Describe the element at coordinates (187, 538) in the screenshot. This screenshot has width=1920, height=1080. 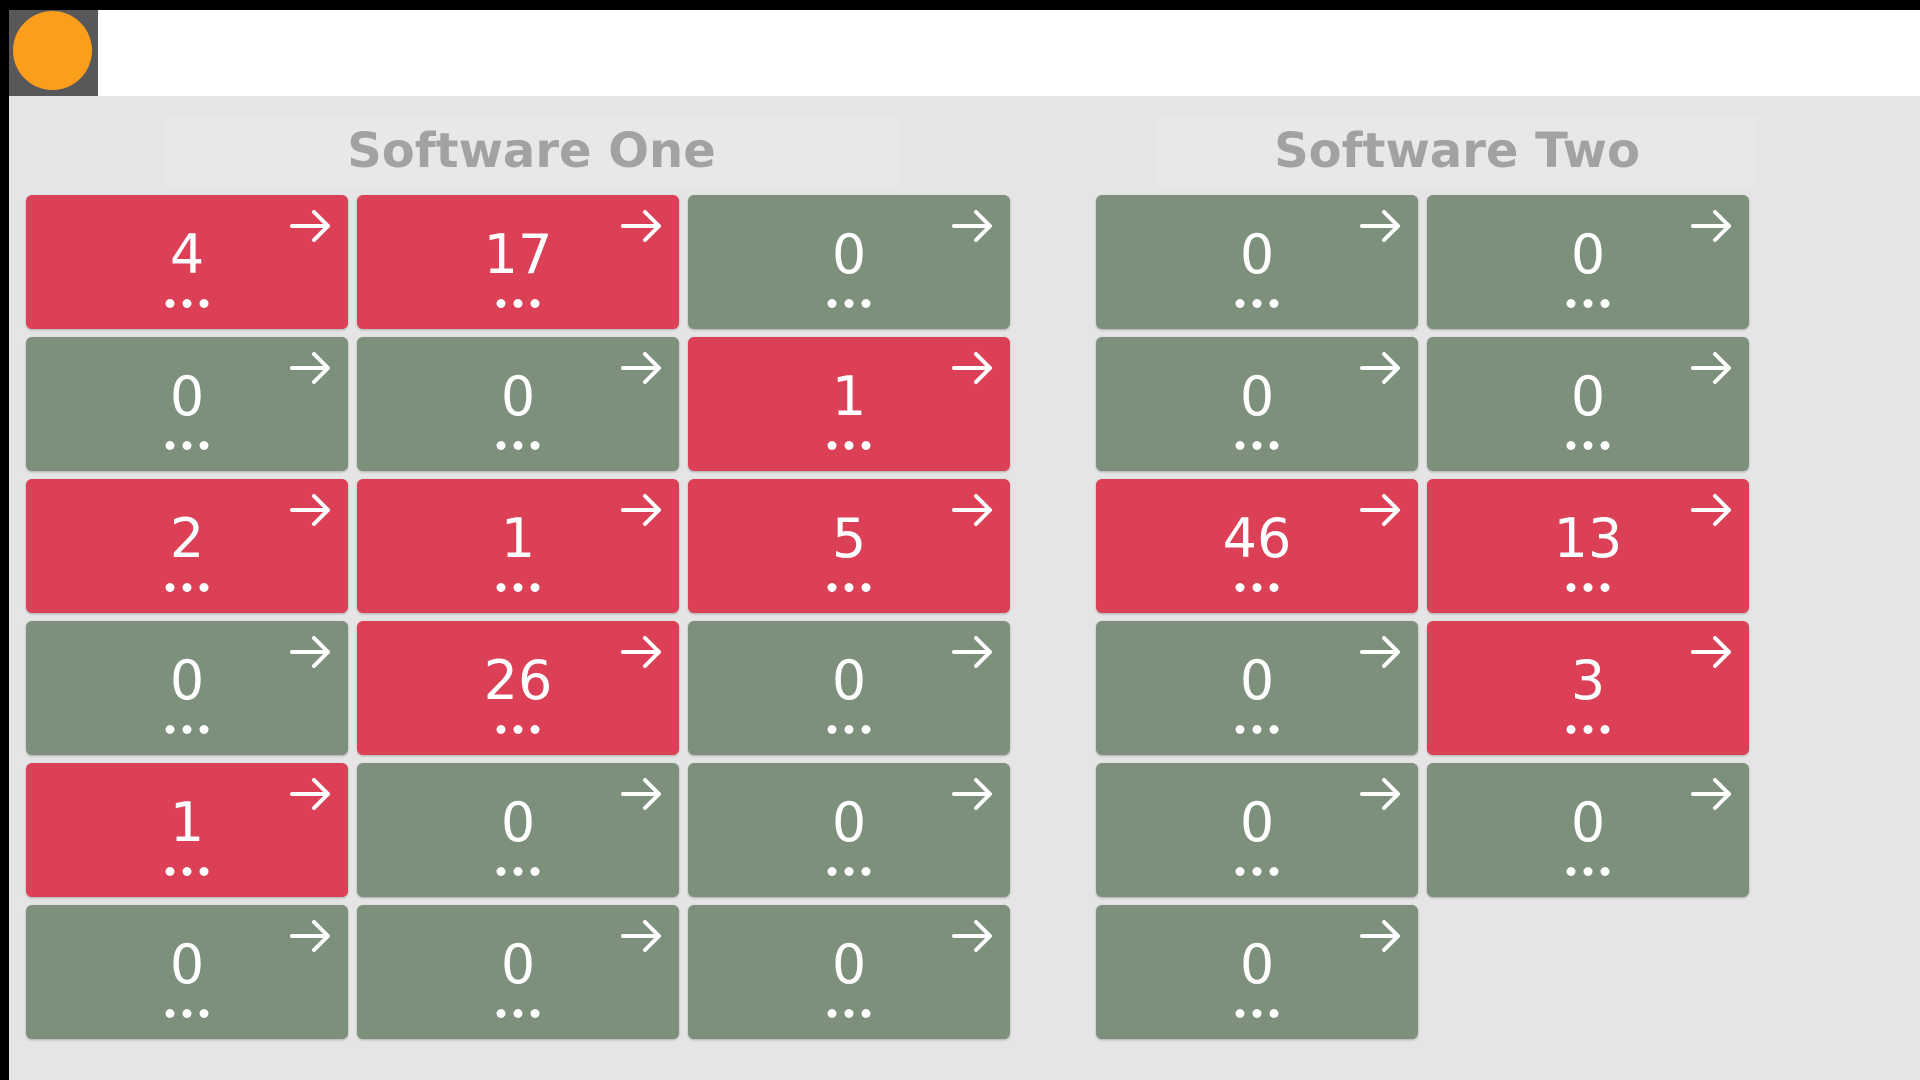
I see `tile-count: 2` at that location.